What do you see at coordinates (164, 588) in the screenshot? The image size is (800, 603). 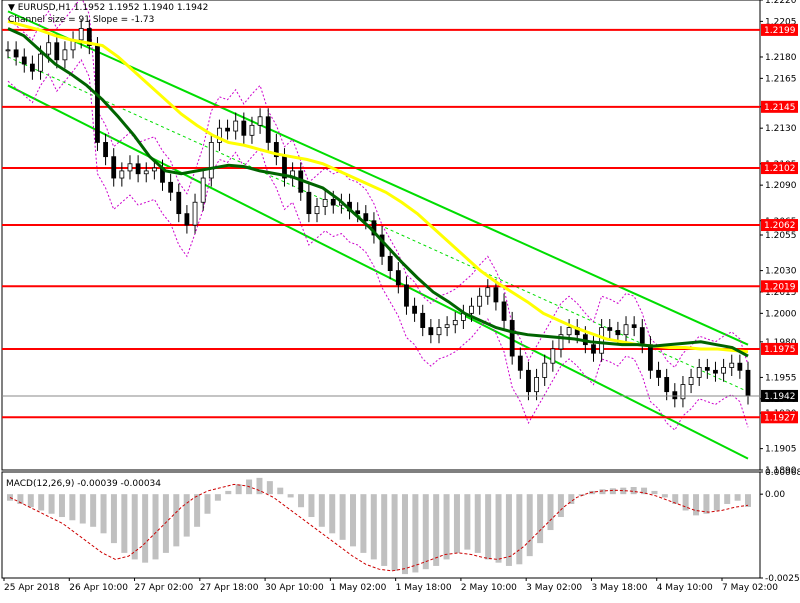 I see `time-tick-label: 27 Apr 02:00` at bounding box center [164, 588].